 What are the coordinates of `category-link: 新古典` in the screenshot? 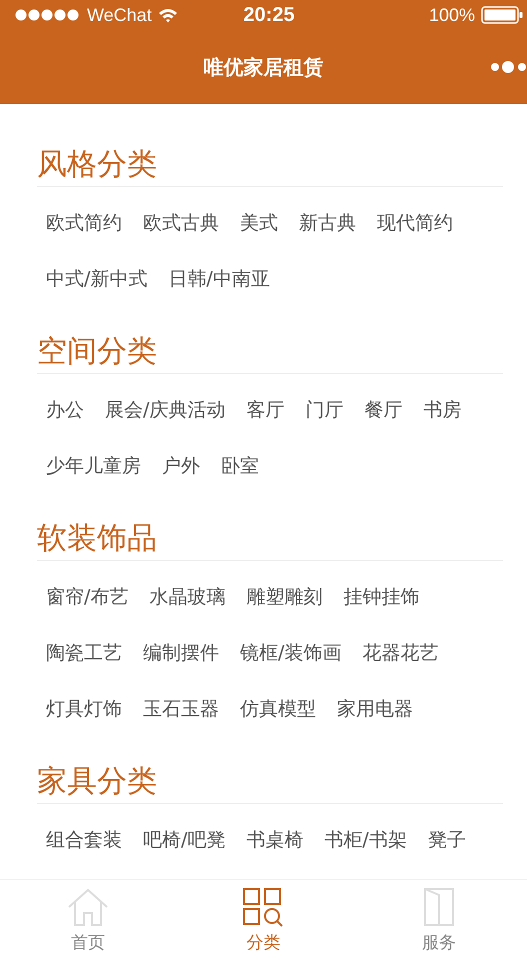 It's located at (327, 223).